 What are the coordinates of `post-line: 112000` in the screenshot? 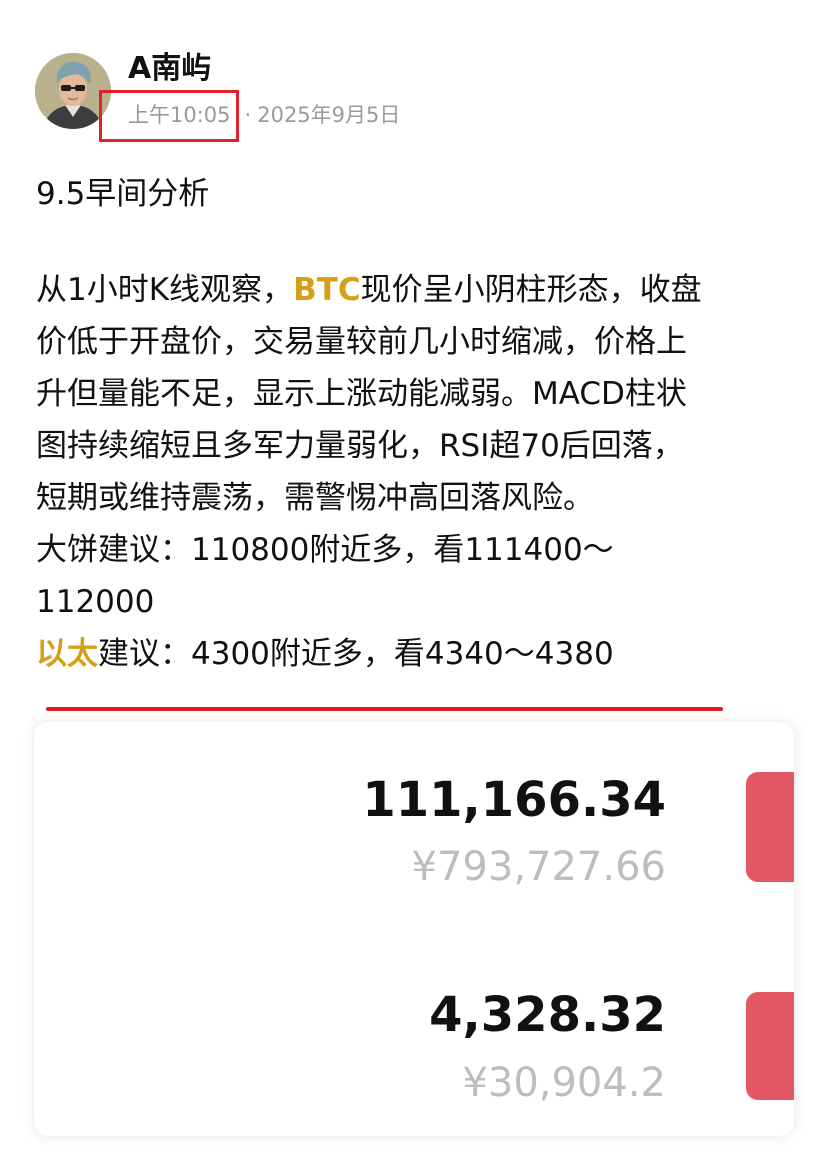 It's located at (95, 602).